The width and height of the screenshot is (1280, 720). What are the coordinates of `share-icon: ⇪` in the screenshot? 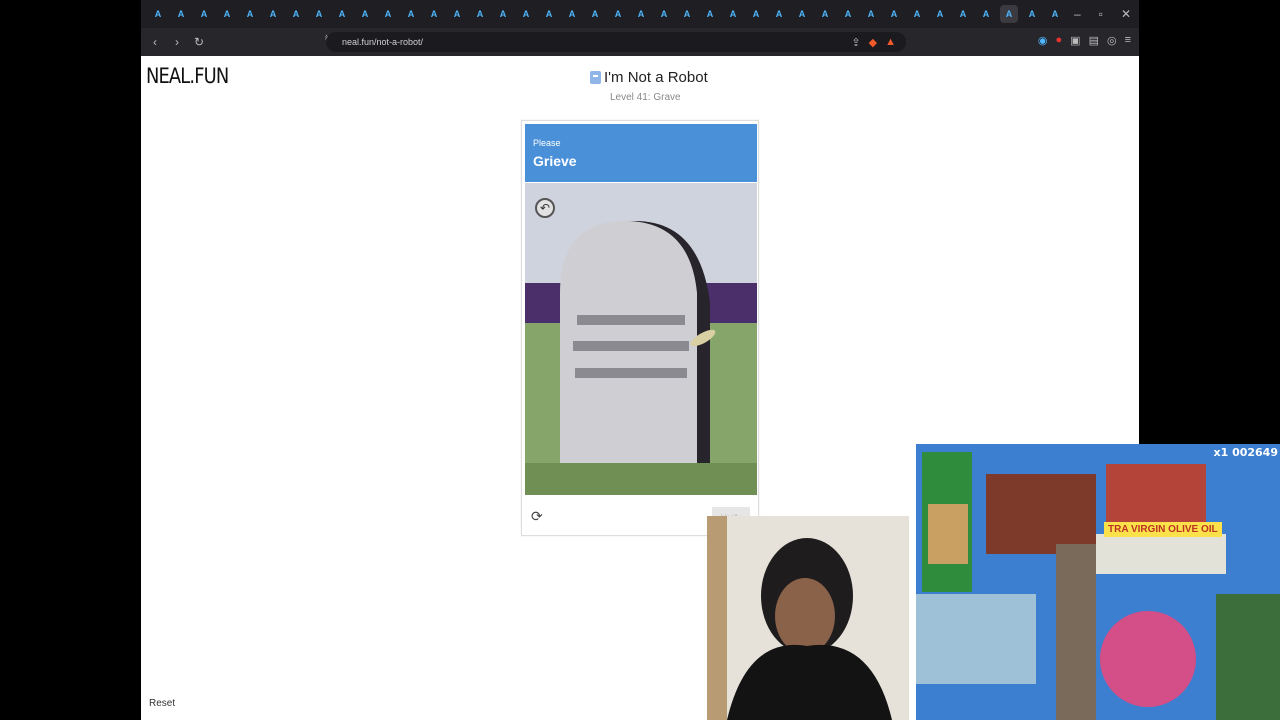 It's located at (855, 42).